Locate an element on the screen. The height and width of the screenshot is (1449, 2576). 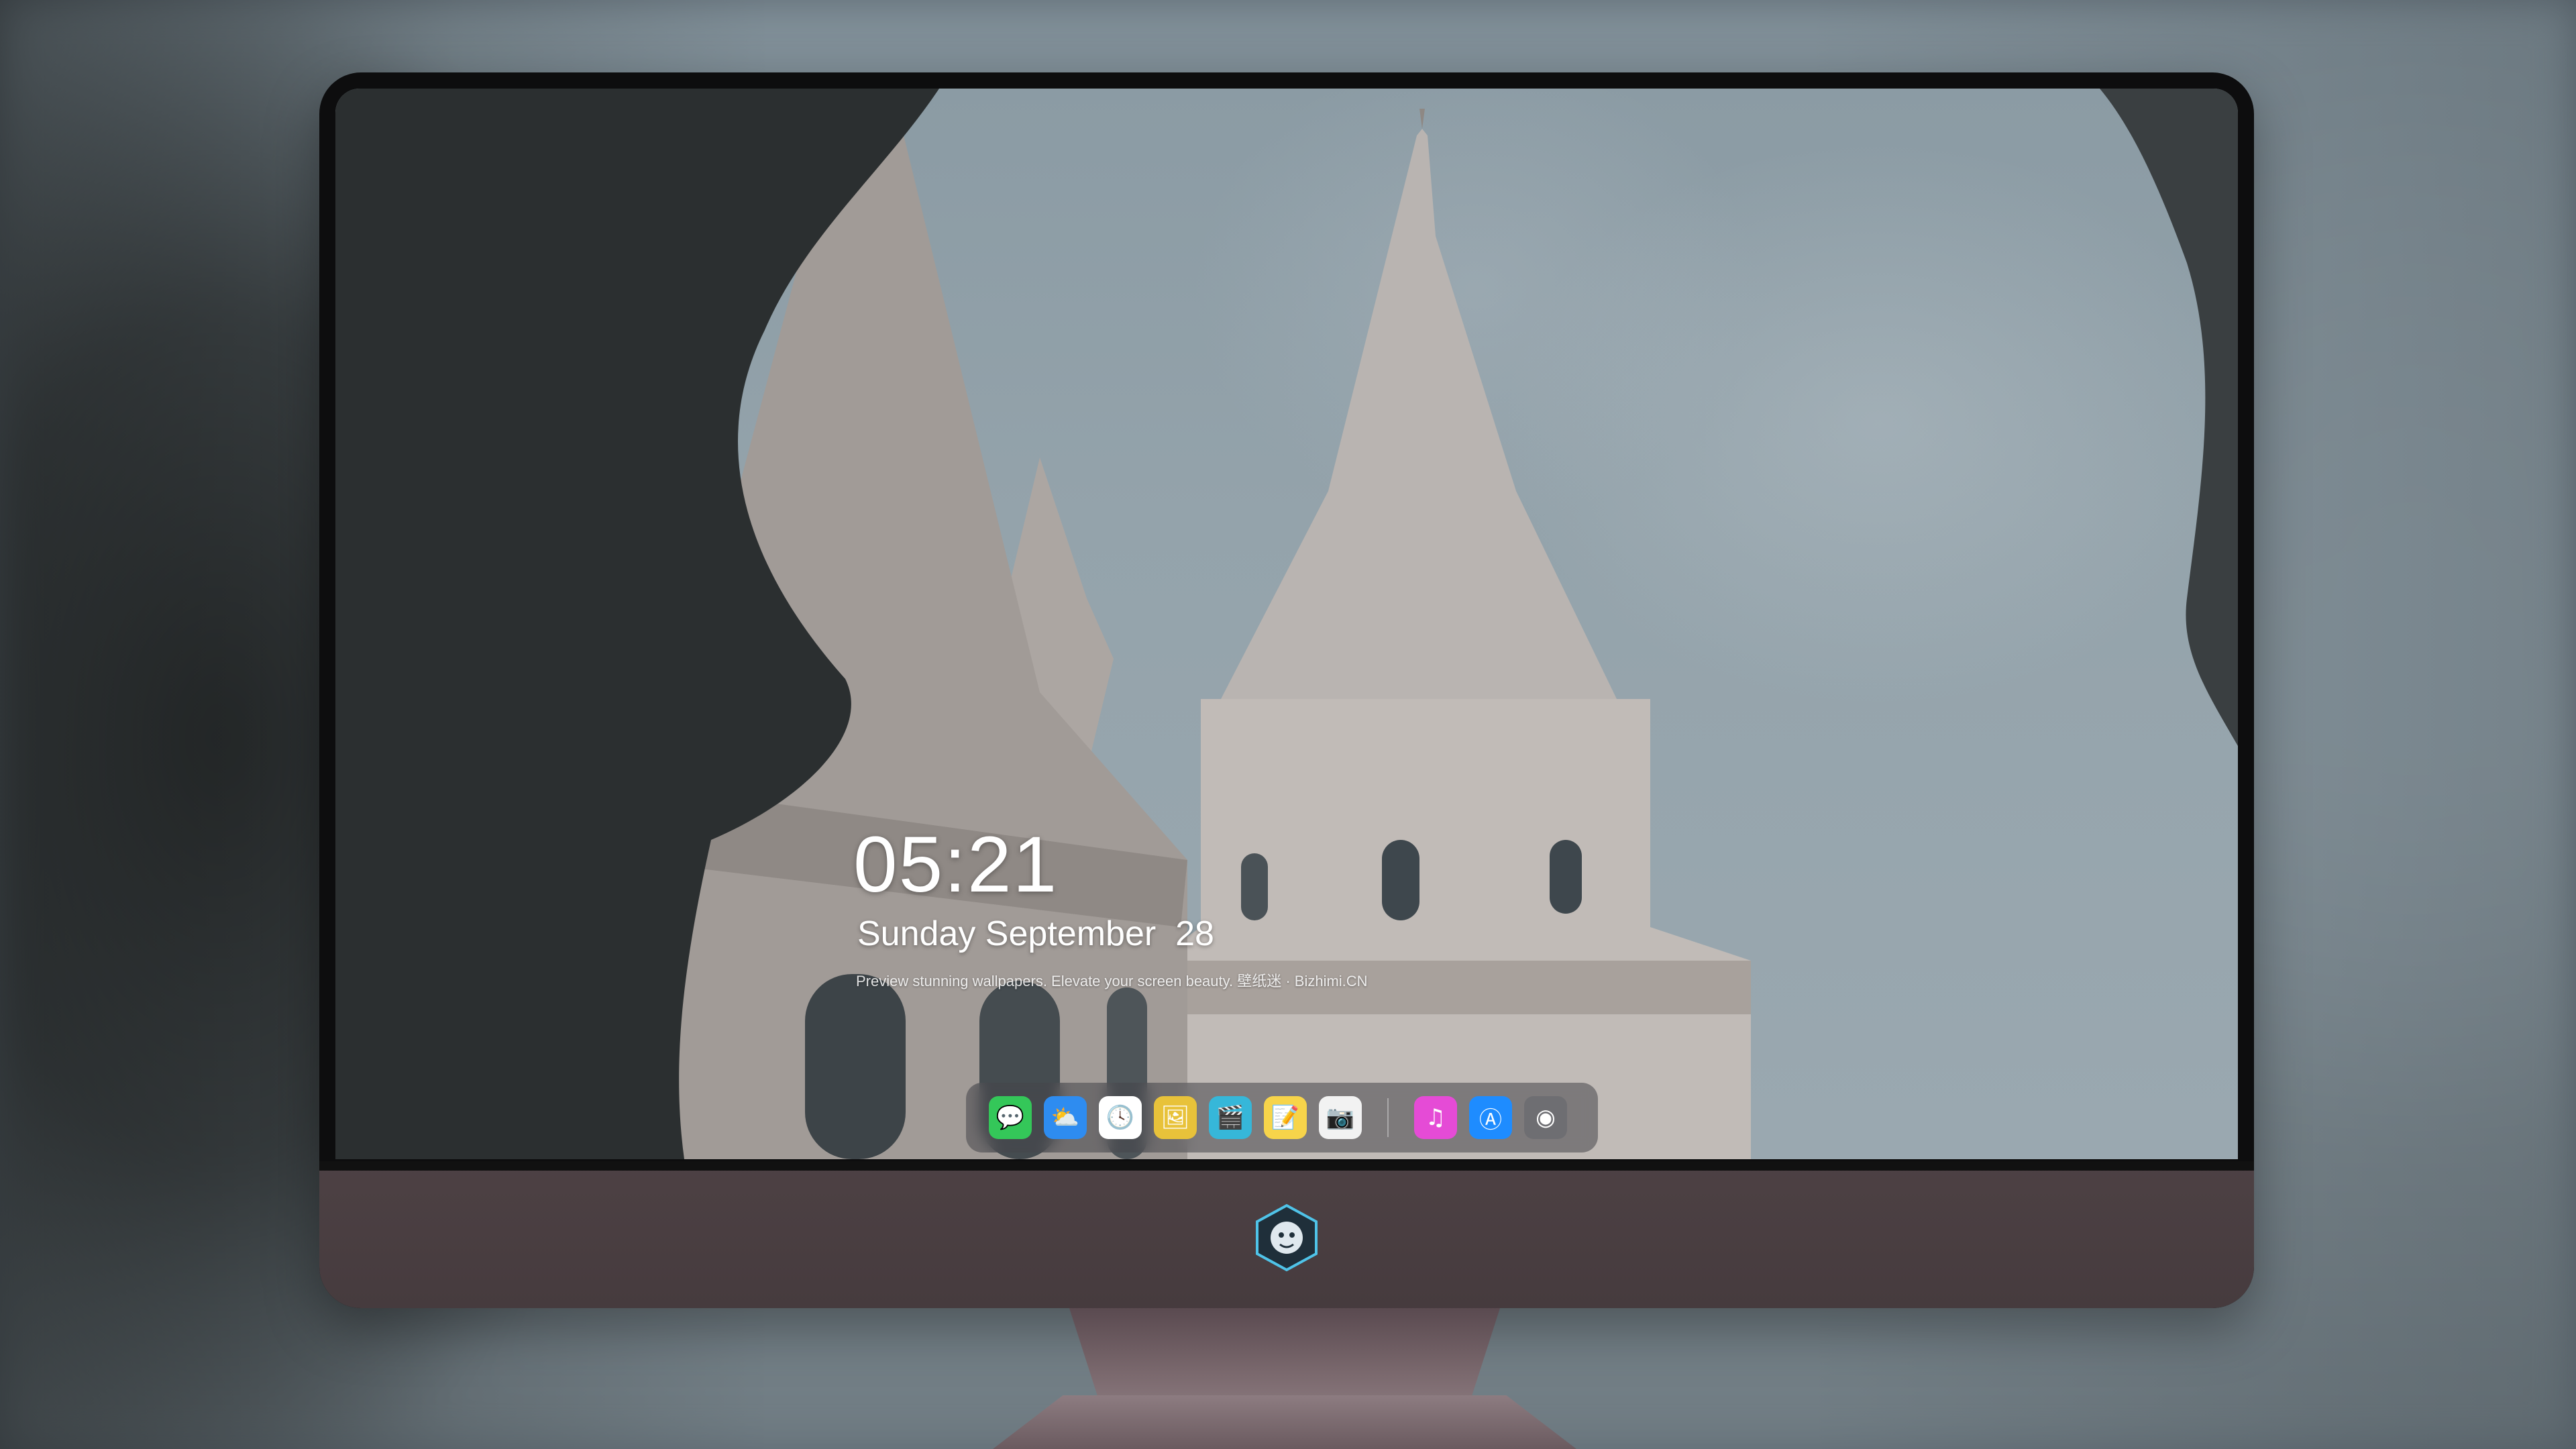
clips-icon: 🎬 is located at coordinates (1230, 1117).